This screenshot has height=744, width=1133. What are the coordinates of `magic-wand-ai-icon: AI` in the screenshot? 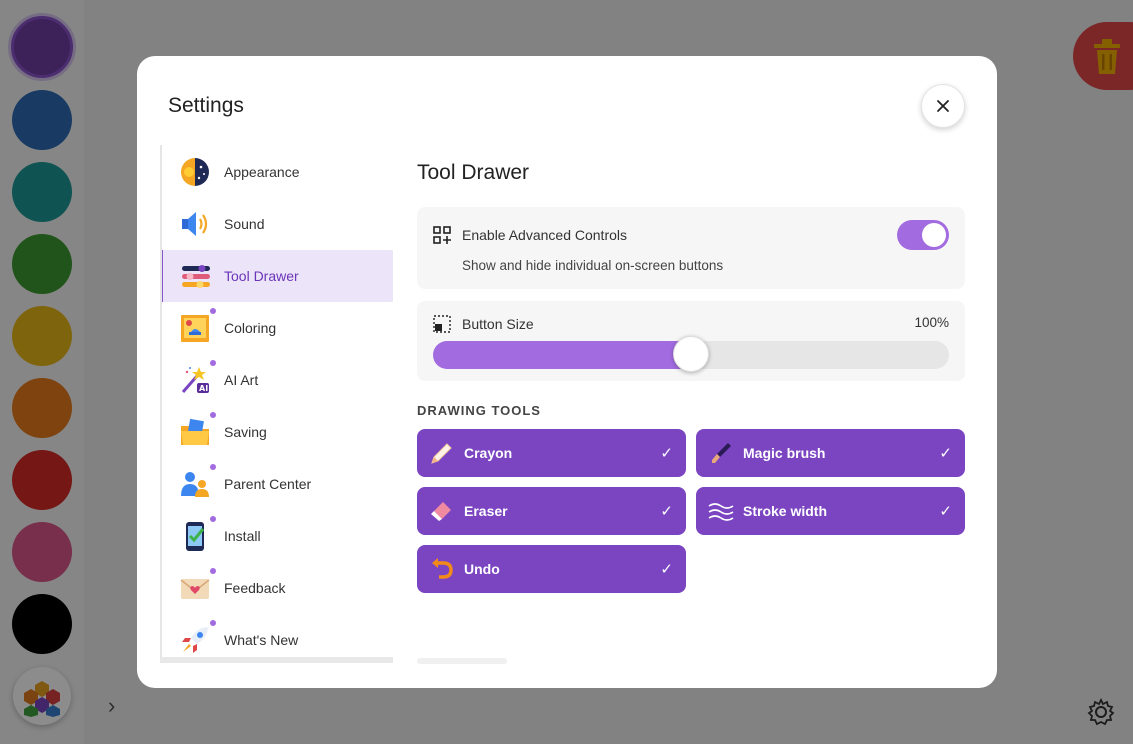 It's located at (195, 380).